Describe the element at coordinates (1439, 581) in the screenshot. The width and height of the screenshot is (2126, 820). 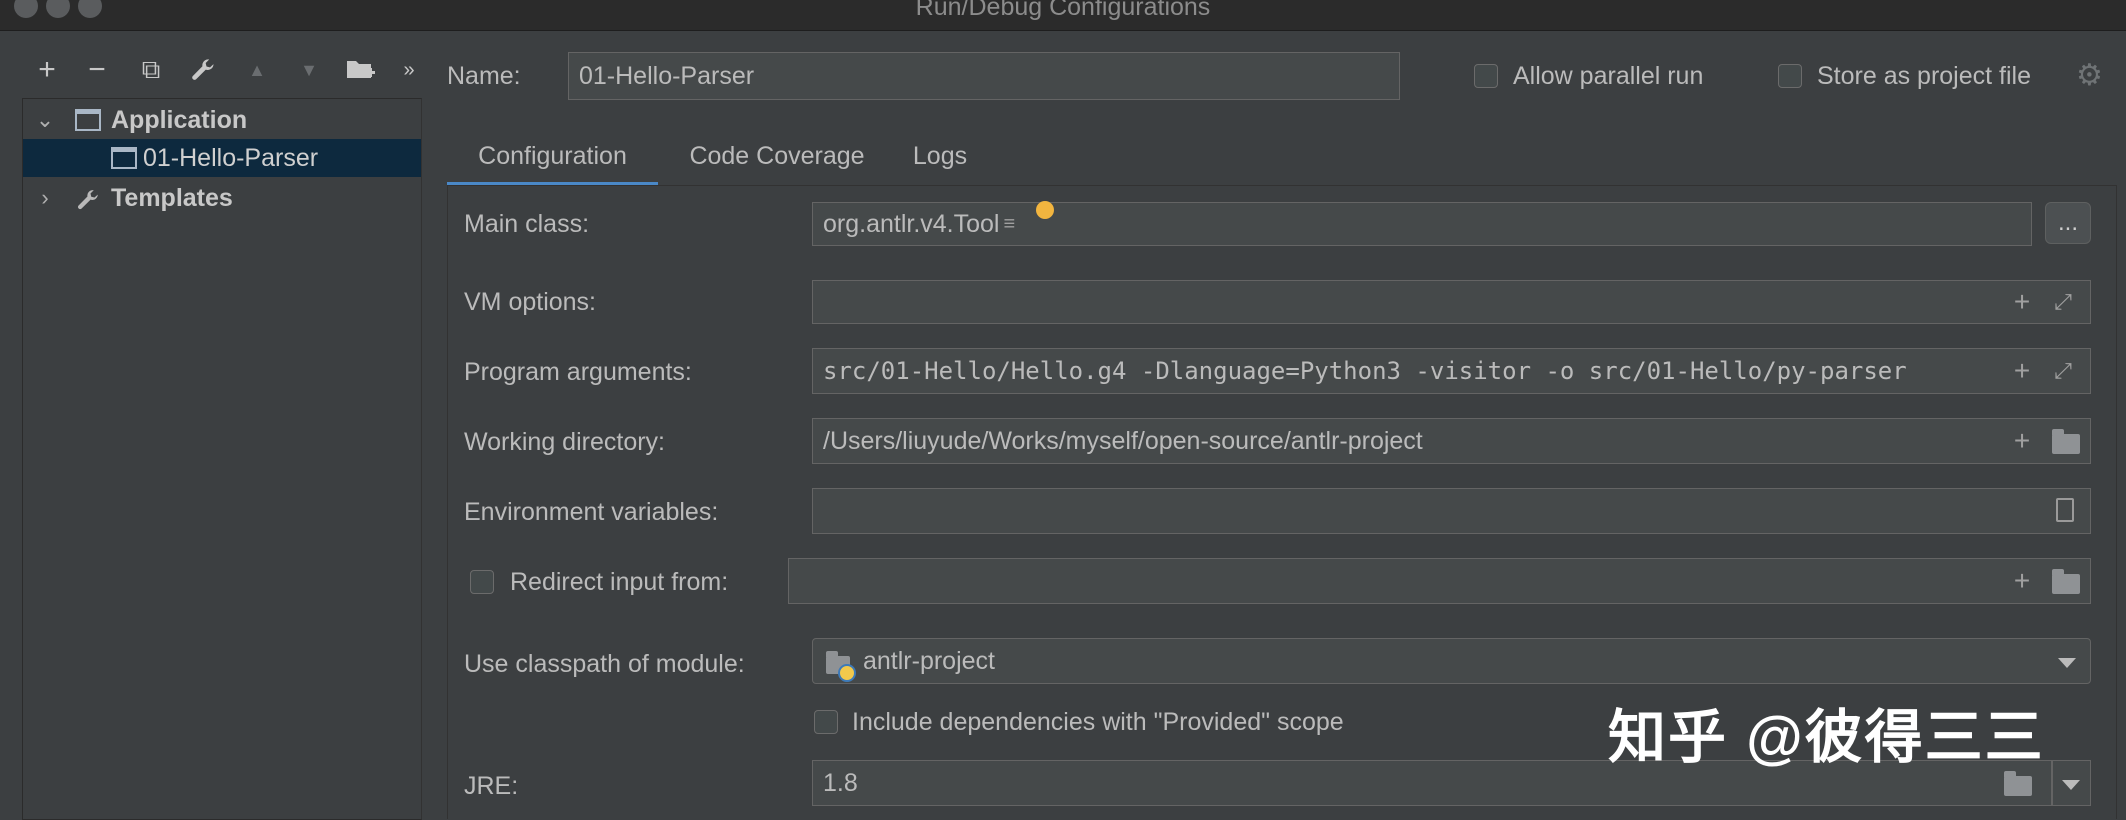
I see `redirect-input-field` at that location.